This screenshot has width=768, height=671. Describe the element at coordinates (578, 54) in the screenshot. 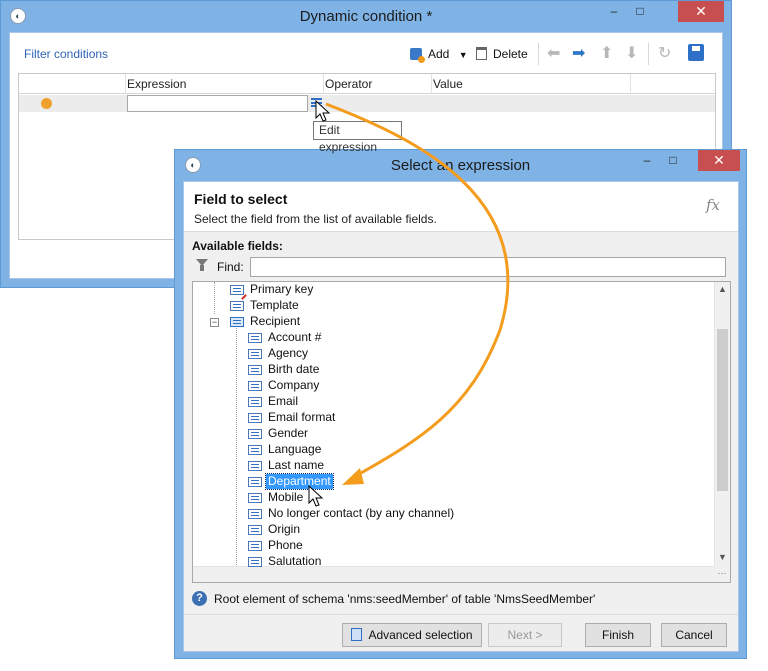

I see `arrow-right-icon: ➡` at that location.